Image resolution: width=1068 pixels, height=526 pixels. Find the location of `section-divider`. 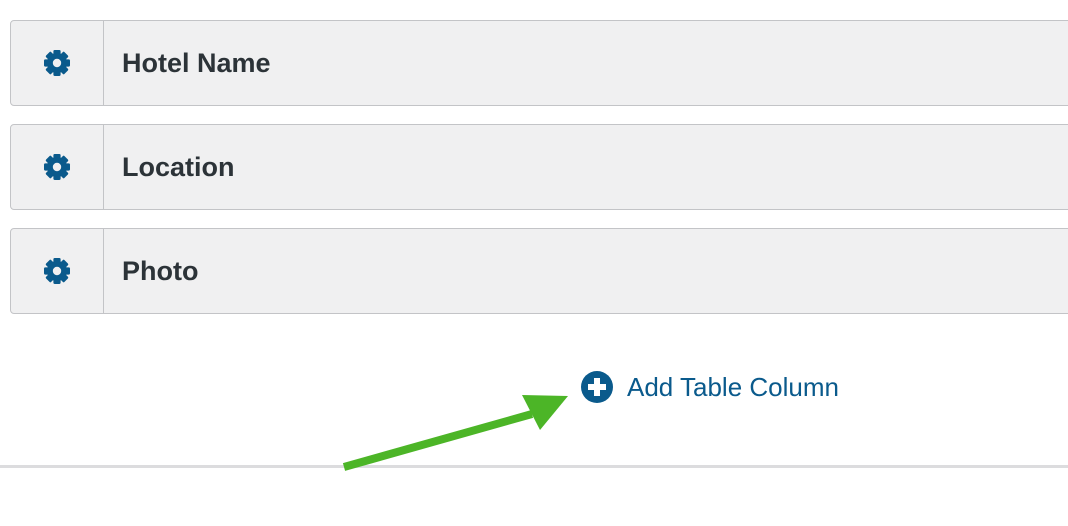

section-divider is located at coordinates (534, 466).